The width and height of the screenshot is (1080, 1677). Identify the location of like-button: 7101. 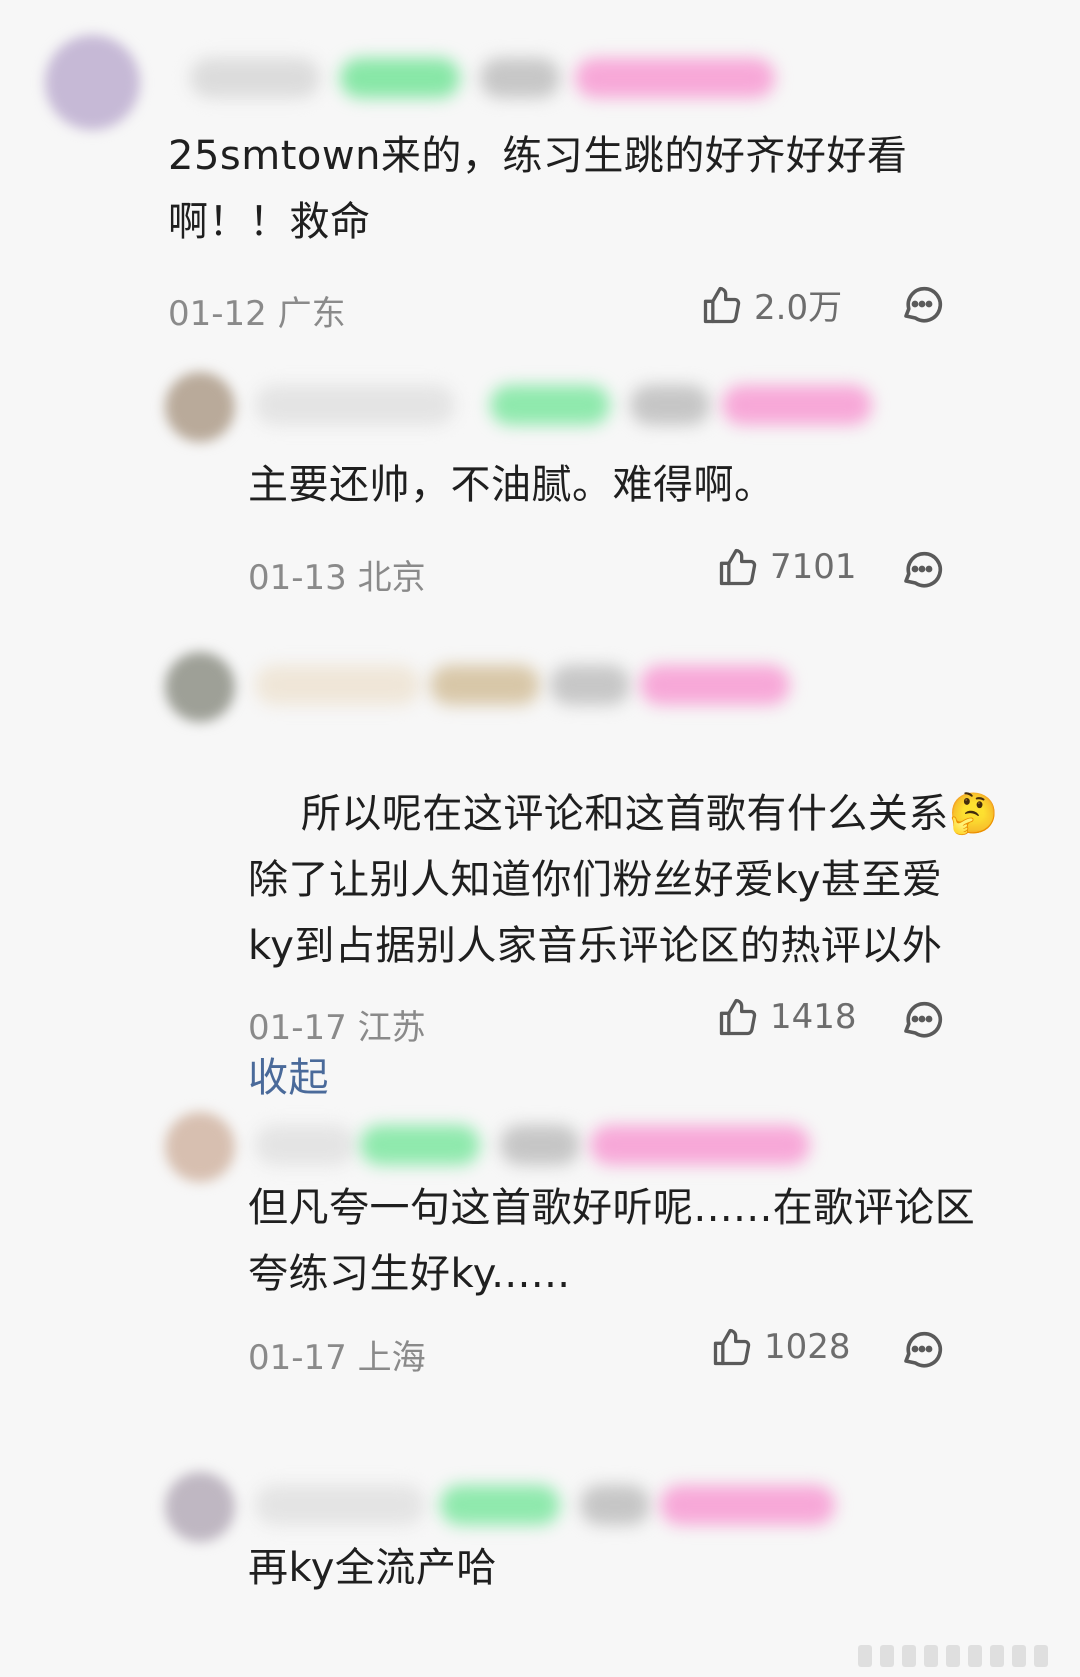
(786, 567).